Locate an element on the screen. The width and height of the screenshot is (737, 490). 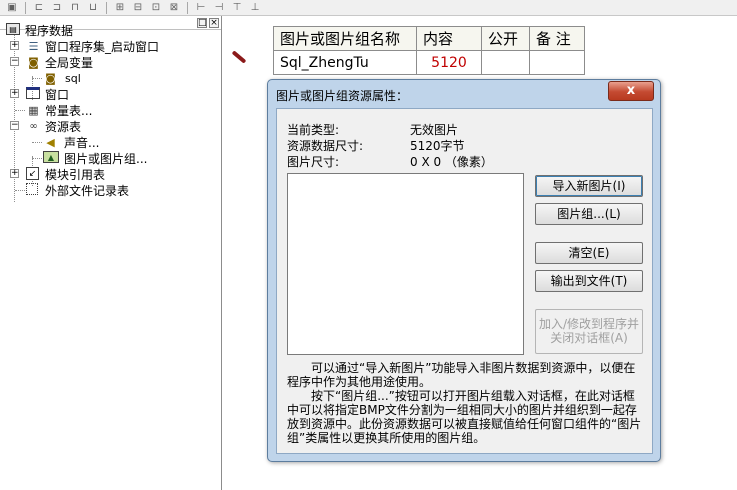
help-paragraph-import: 可以通过“导入新图片”功能导入非图片数据到资源中，以便在程序中作为其他用途使用。 is located at coordinates (461, 375).